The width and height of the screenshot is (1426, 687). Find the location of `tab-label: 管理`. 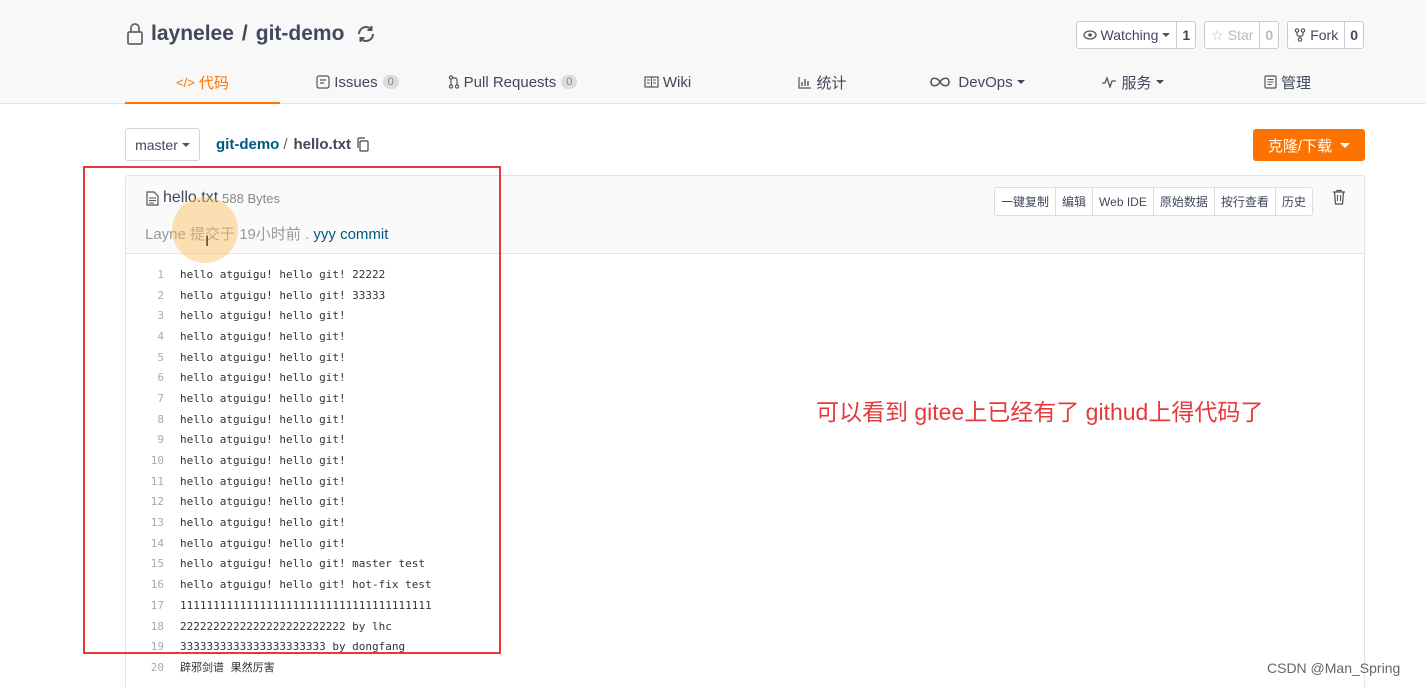

tab-label: 管理 is located at coordinates (1295, 83).